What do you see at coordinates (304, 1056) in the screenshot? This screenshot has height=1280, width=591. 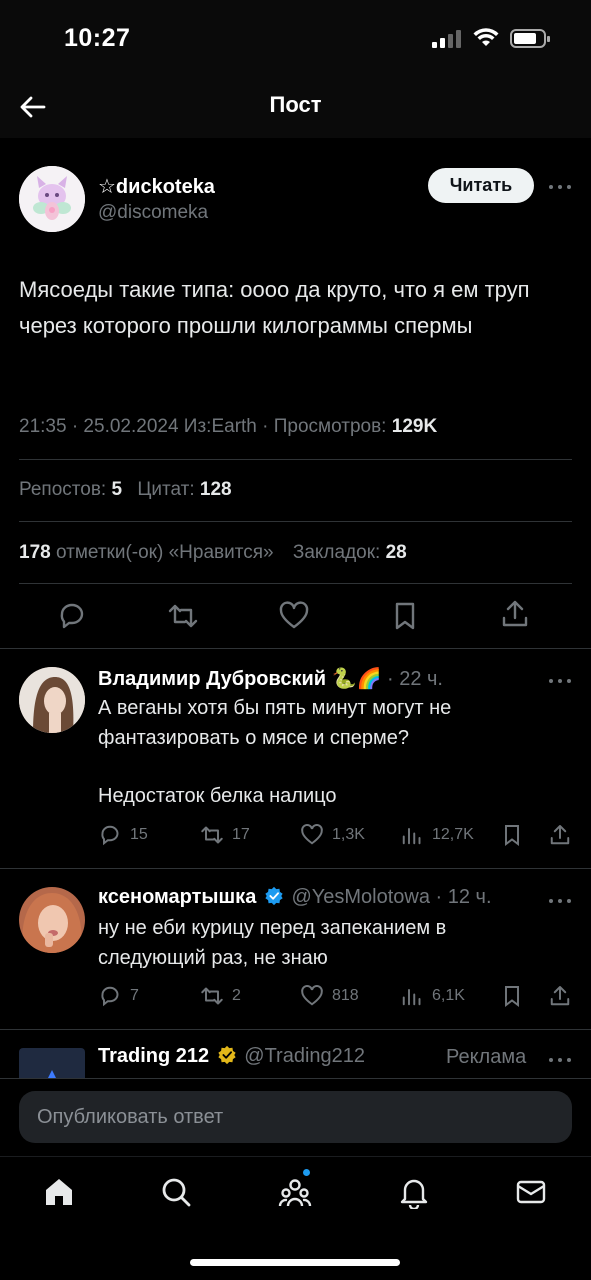 I see `advertiser-handle: @Trading212` at bounding box center [304, 1056].